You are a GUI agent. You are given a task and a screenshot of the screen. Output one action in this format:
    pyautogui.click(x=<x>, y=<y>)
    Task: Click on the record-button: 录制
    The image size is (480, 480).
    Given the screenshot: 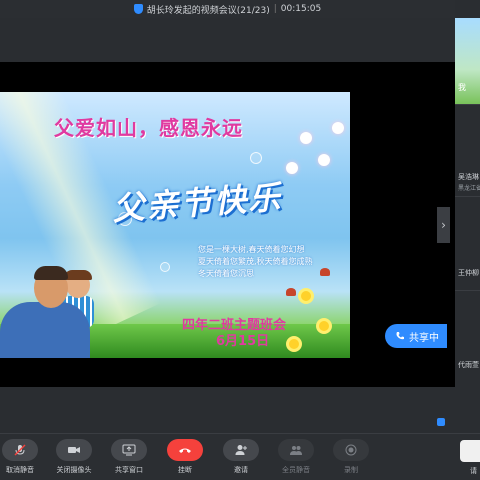 What is the action you would take?
    pyautogui.click(x=351, y=459)
    